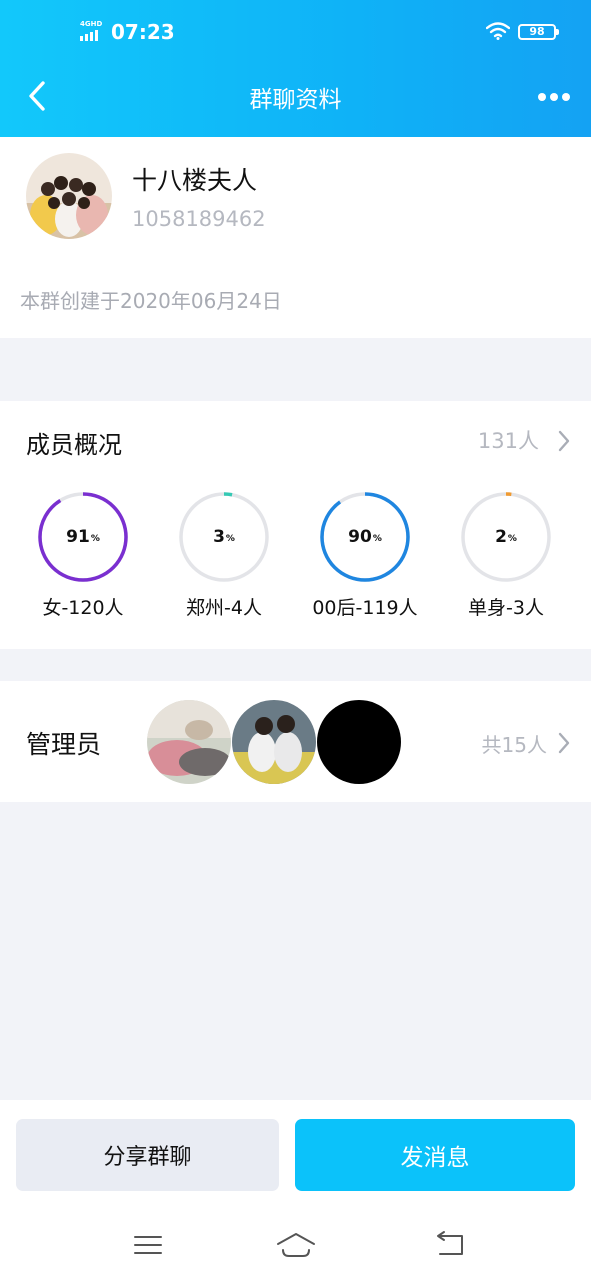 Image resolution: width=591 pixels, height=1280 pixels. What do you see at coordinates (514, 745) in the screenshot?
I see `admin-count: 共15人` at bounding box center [514, 745].